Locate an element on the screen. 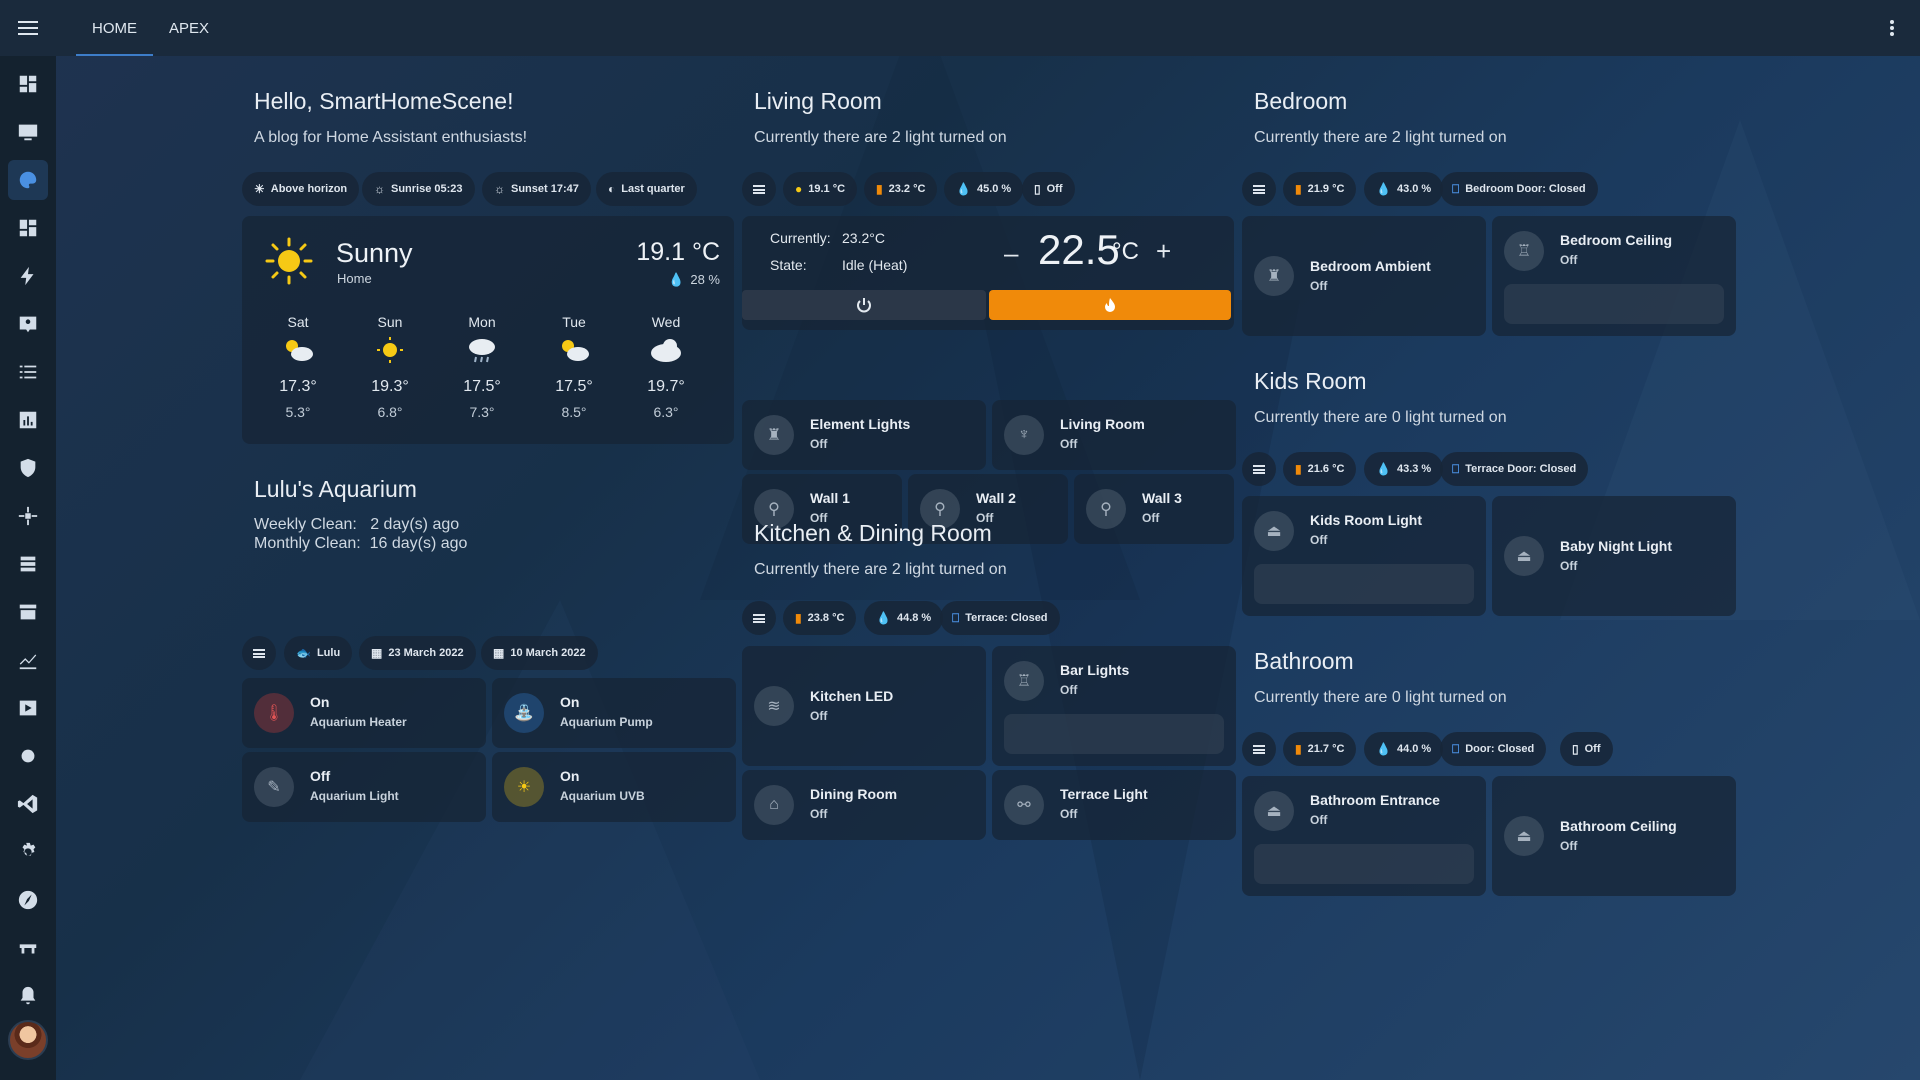 Image resolution: width=1920 pixels, height=1080 pixels. kids-menu-button is located at coordinates (1259, 469).